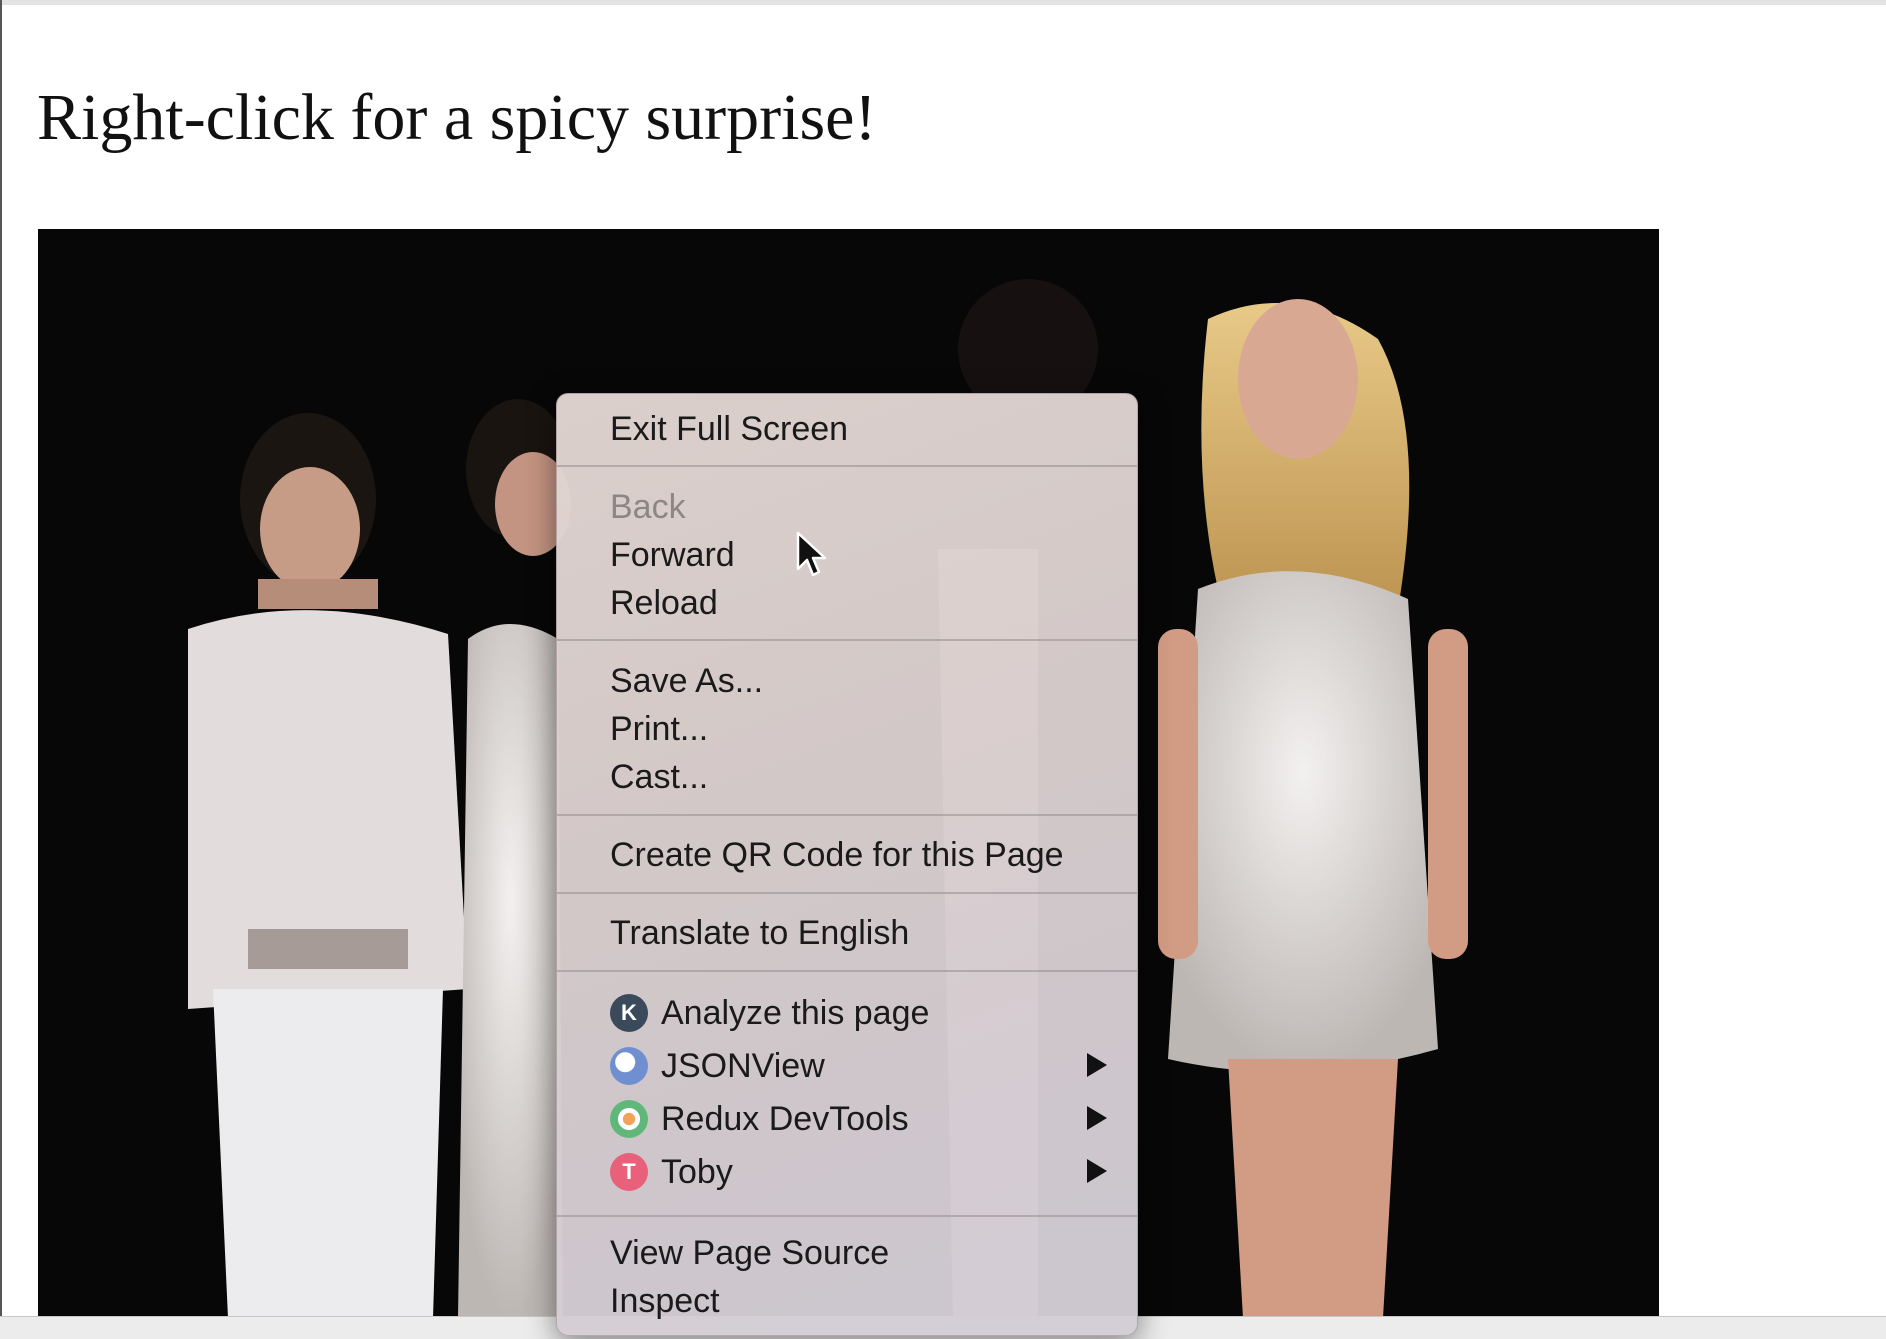  I want to click on redux-devtools-icon, so click(629, 1119).